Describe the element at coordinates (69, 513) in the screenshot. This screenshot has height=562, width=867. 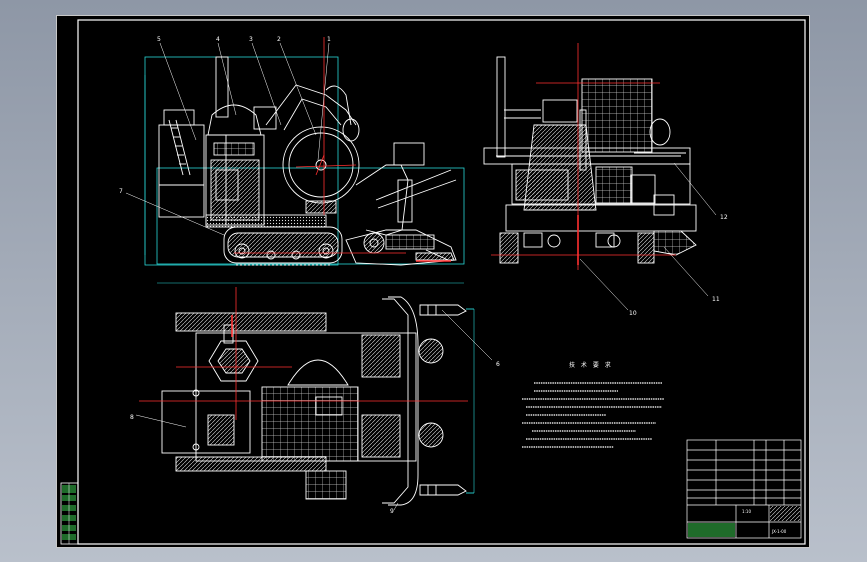
I see `binding-strip` at that location.